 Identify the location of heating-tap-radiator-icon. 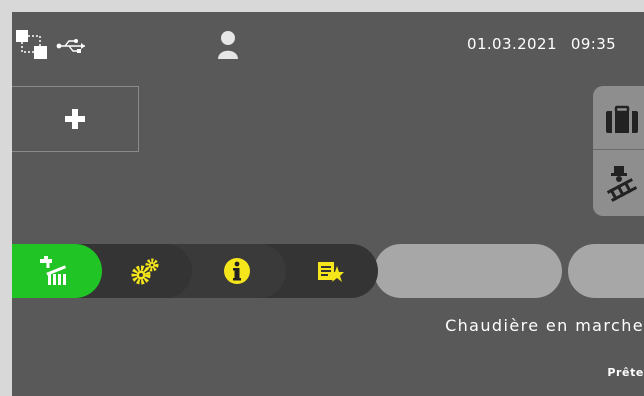
(53, 270).